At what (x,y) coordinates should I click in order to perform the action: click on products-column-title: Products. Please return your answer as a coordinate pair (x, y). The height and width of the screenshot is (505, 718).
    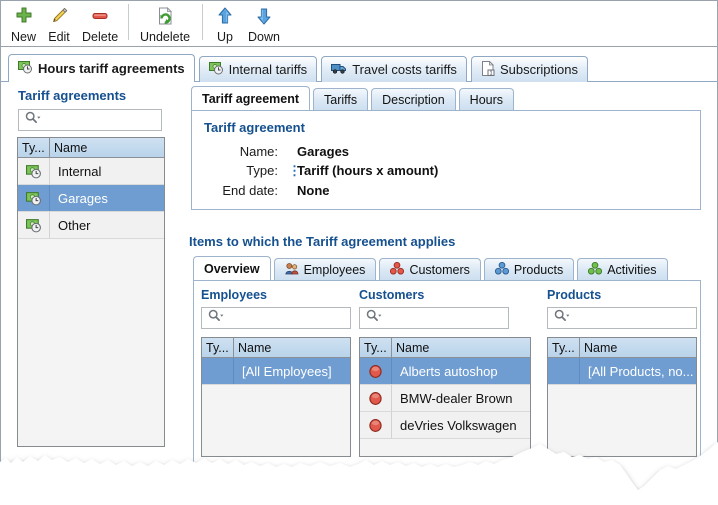
    Looking at the image, I should click on (574, 295).